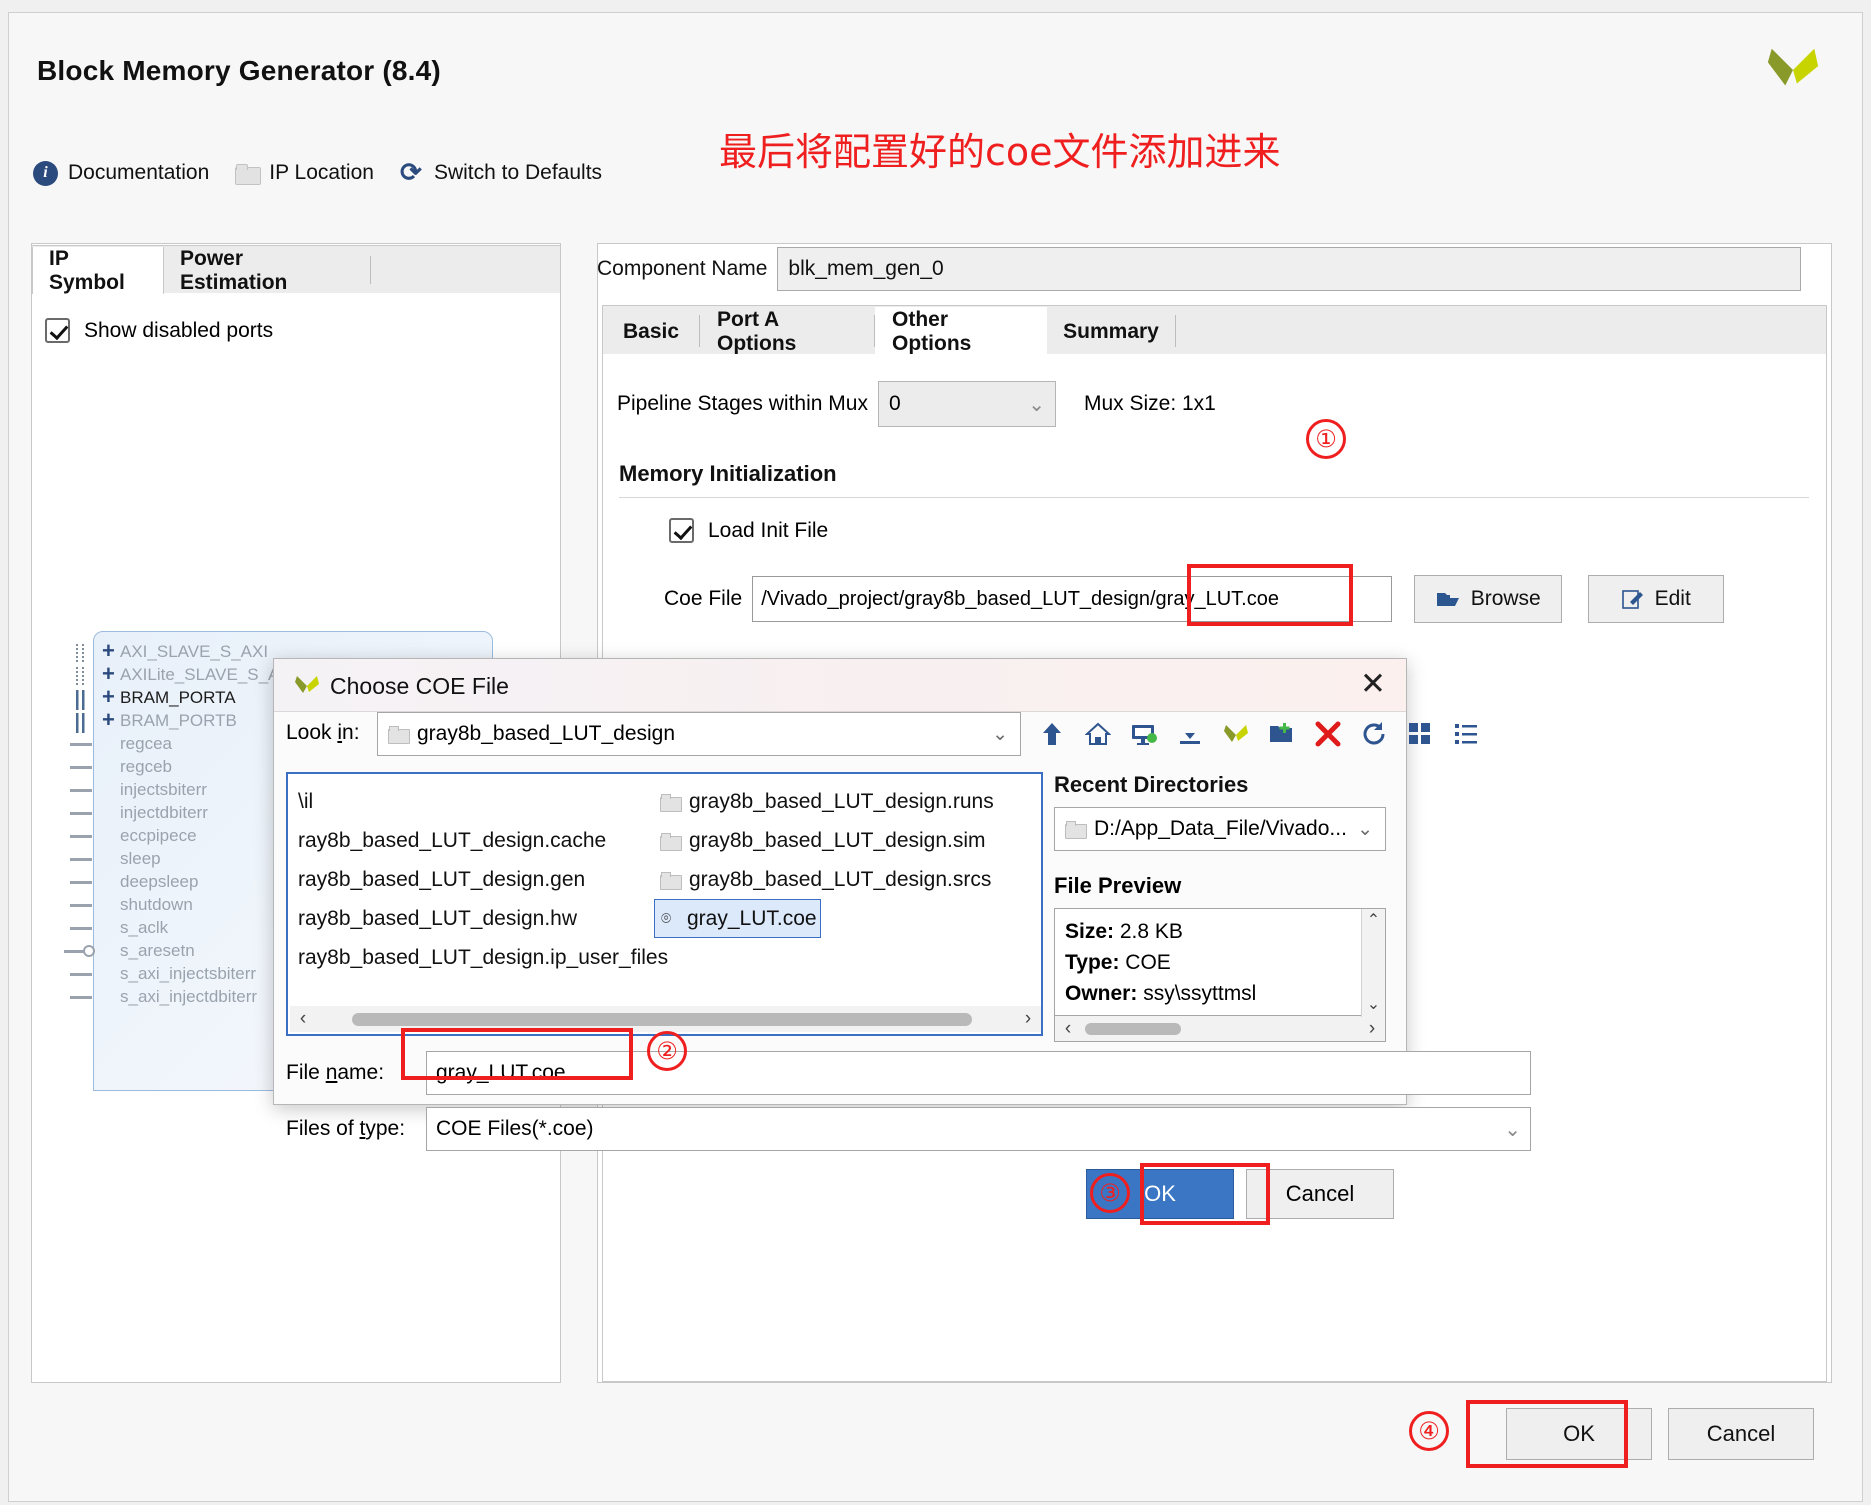 The height and width of the screenshot is (1505, 1871). I want to click on tab-summary: Summary, so click(1111, 331).